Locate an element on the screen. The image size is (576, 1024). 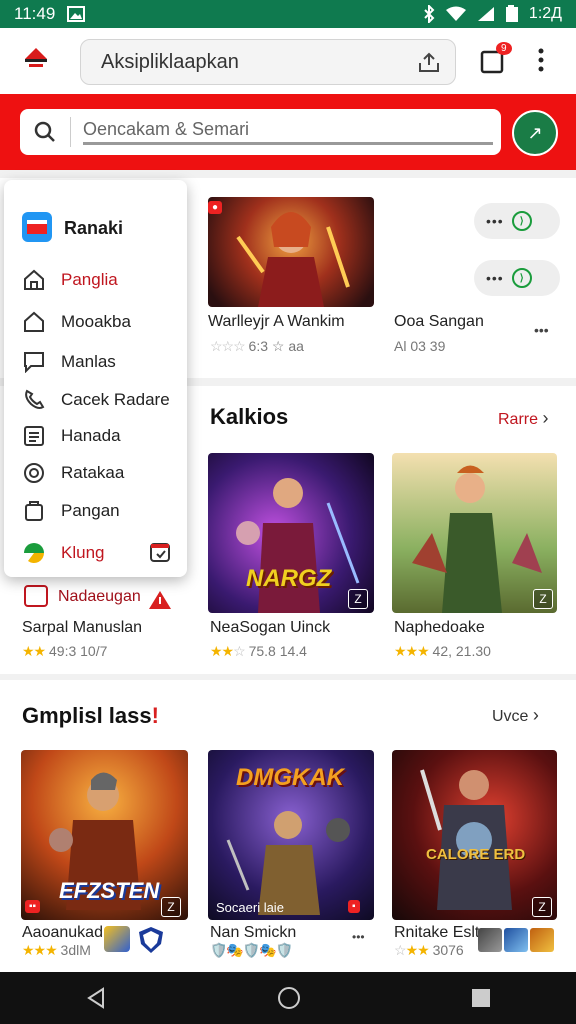
calendar-icon is located at coordinates (160, 552).